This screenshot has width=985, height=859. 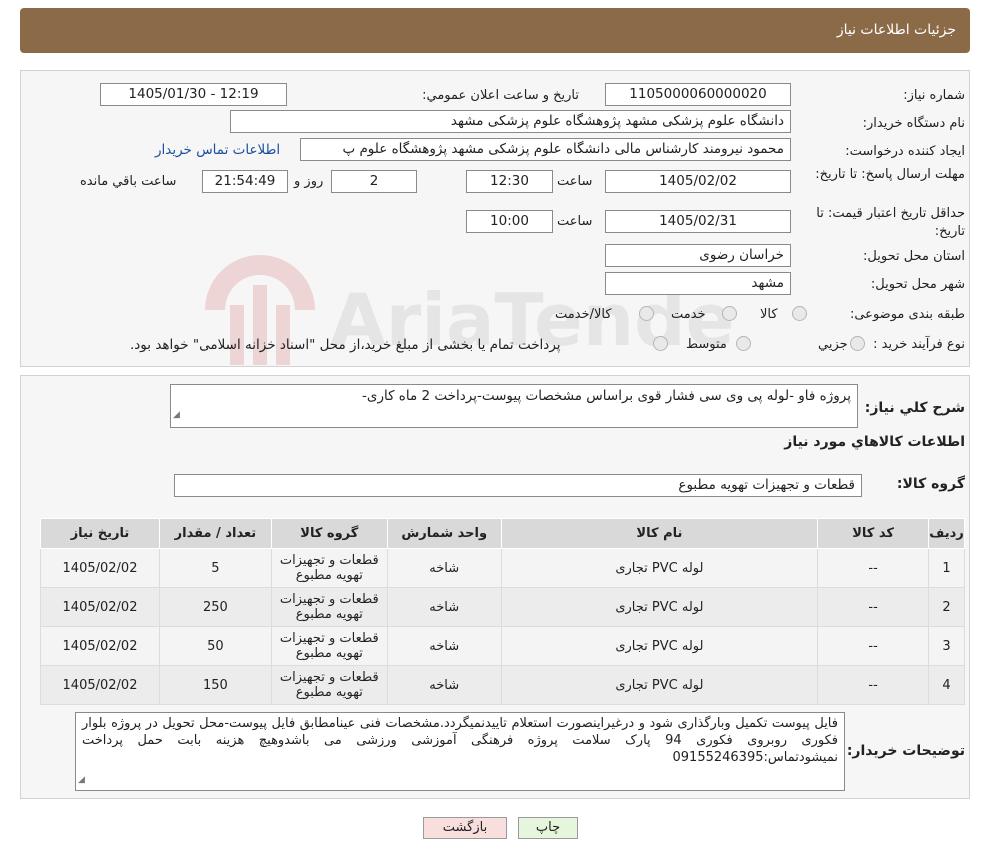 I want to click on cell-quantity: 50, so click(x=215, y=646).